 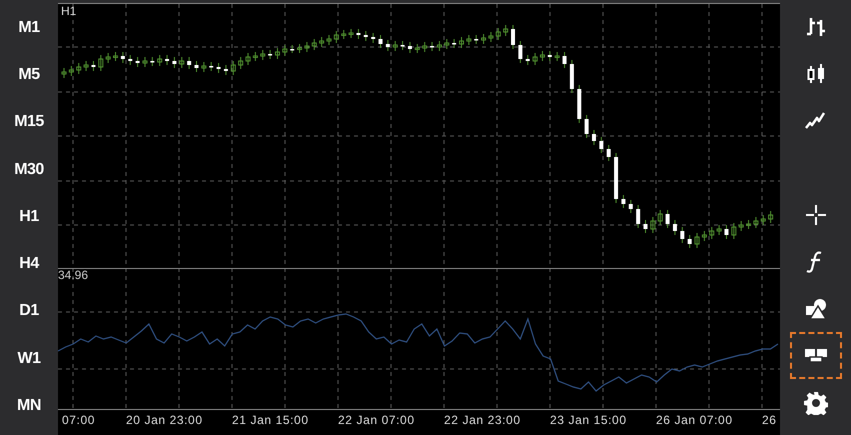 I want to click on timeframe-item: M5, so click(x=29, y=75).